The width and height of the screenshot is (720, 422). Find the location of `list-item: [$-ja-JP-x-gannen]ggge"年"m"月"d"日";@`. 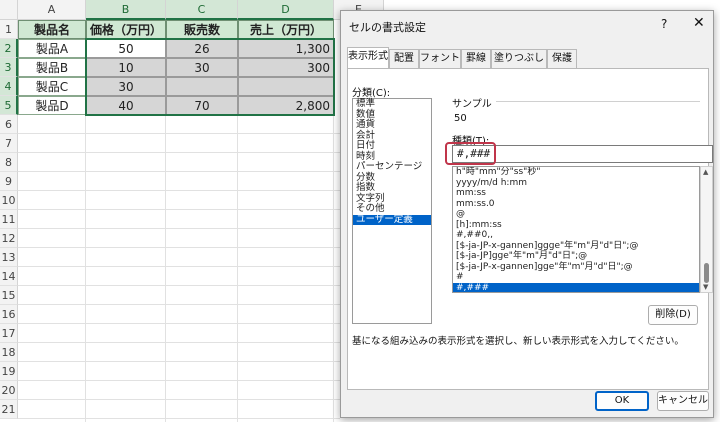

list-item: [$-ja-JP-x-gannen]ggge"年"m"月"d"日";@ is located at coordinates (576, 246).